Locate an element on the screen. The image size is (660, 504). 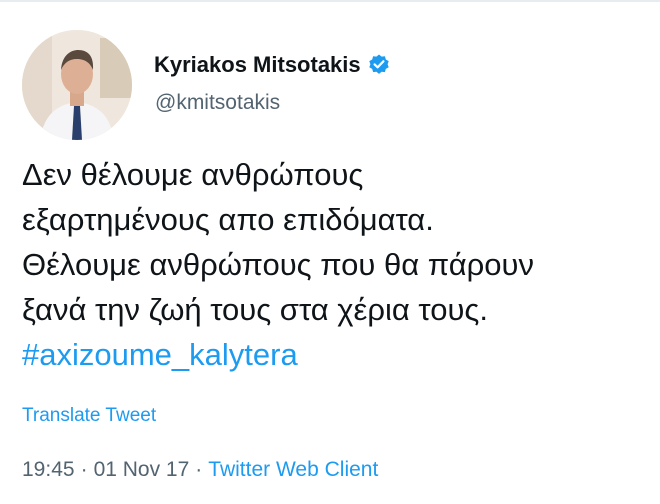
tweet-text-line: Θέλουμε ανθρώπους που θα πάρουν is located at coordinates (278, 264).